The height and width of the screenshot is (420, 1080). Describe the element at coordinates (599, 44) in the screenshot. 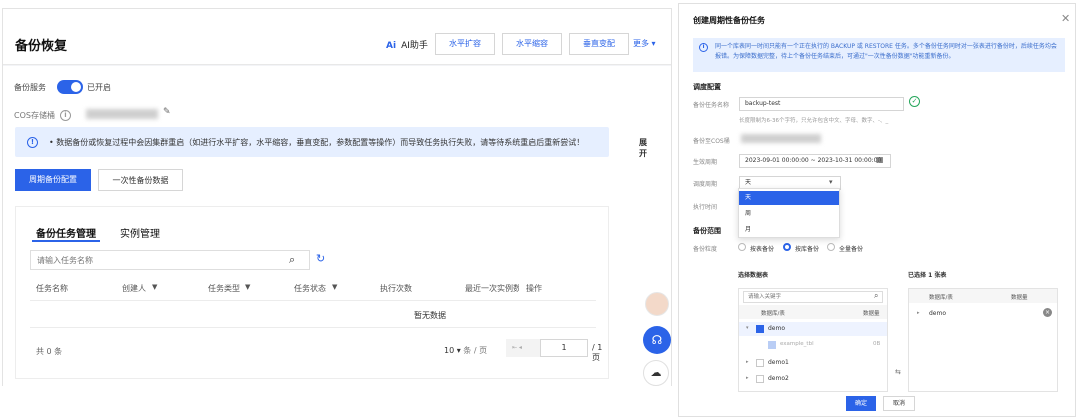

I see `vertical-resize-button: 垂直变配` at that location.